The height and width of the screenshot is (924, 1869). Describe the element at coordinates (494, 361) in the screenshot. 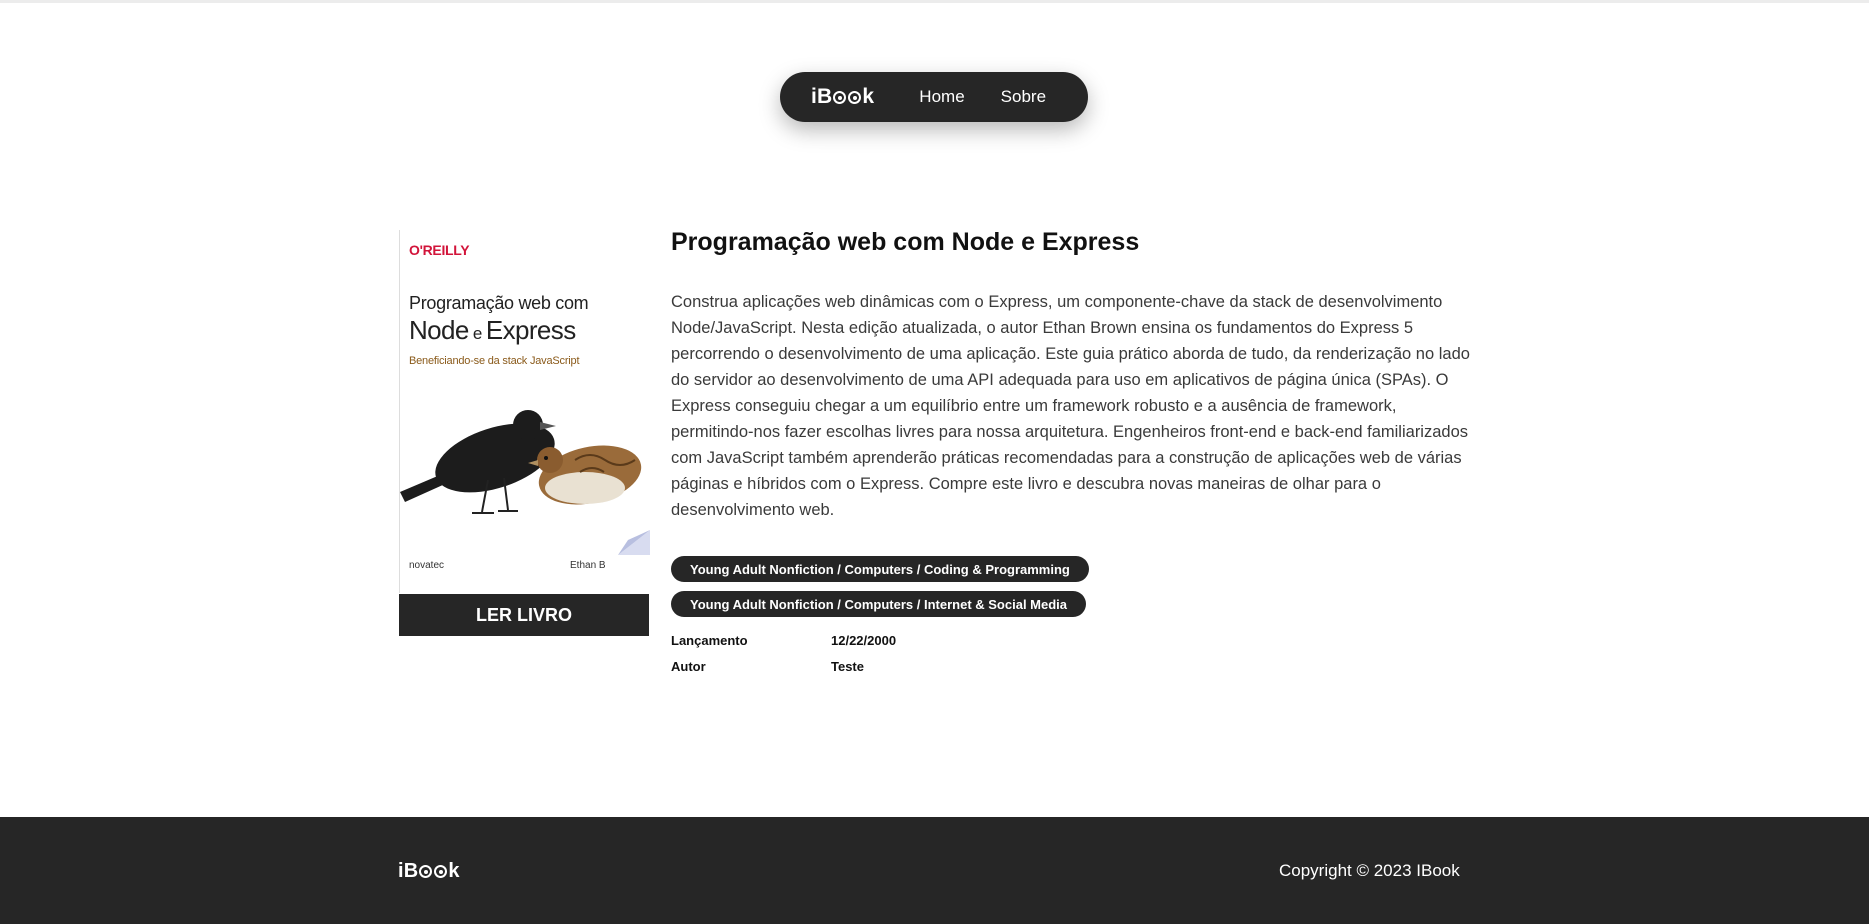

I see `cover-subtitle: Beneficiando-se da stack JavaScript` at that location.